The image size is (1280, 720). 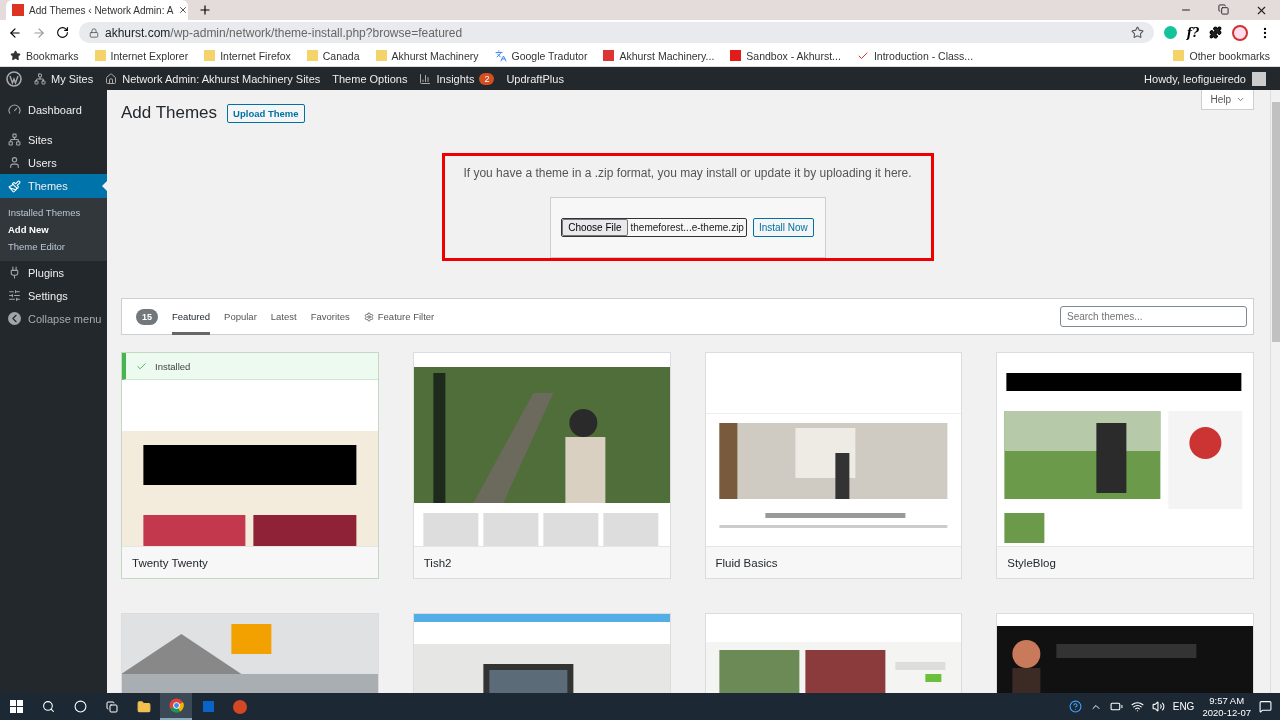 What do you see at coordinates (687, 173) in the screenshot?
I see `upload-instructions: If you have a theme in a .zip format, you may install or update it by uploading it here.` at bounding box center [687, 173].